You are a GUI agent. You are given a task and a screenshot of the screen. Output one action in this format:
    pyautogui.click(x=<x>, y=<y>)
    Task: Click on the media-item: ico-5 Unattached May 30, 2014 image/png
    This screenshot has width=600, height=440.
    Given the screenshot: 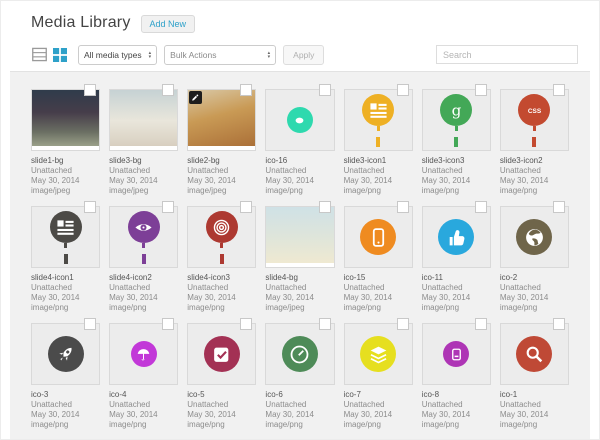 What is the action you would take?
    pyautogui.click(x=222, y=374)
    